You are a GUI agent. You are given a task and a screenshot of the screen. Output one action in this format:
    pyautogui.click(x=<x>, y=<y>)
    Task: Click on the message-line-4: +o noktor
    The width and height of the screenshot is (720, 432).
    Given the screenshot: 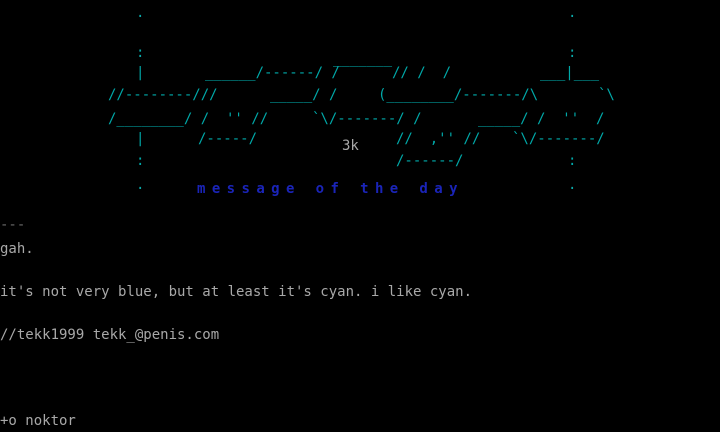 What is the action you would take?
    pyautogui.click(x=38, y=421)
    